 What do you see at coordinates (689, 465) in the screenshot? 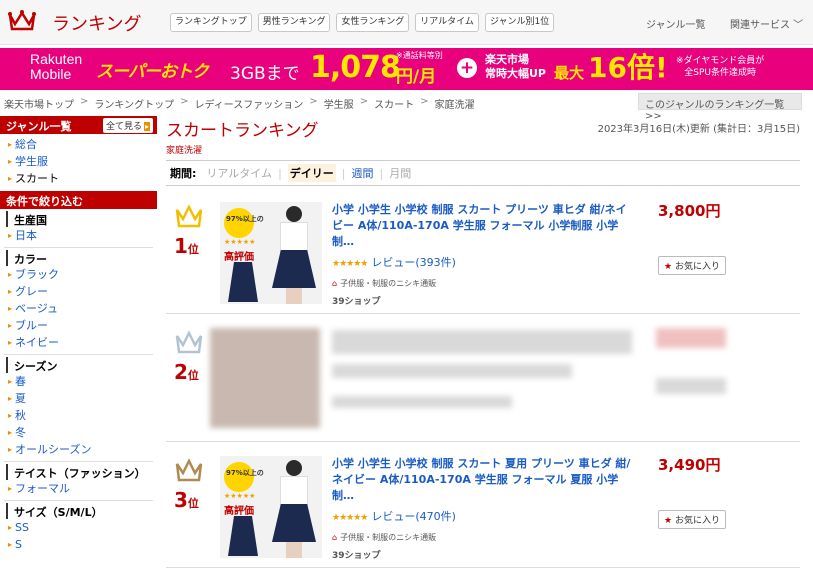
I see `product-price: 3,490円` at bounding box center [689, 465].